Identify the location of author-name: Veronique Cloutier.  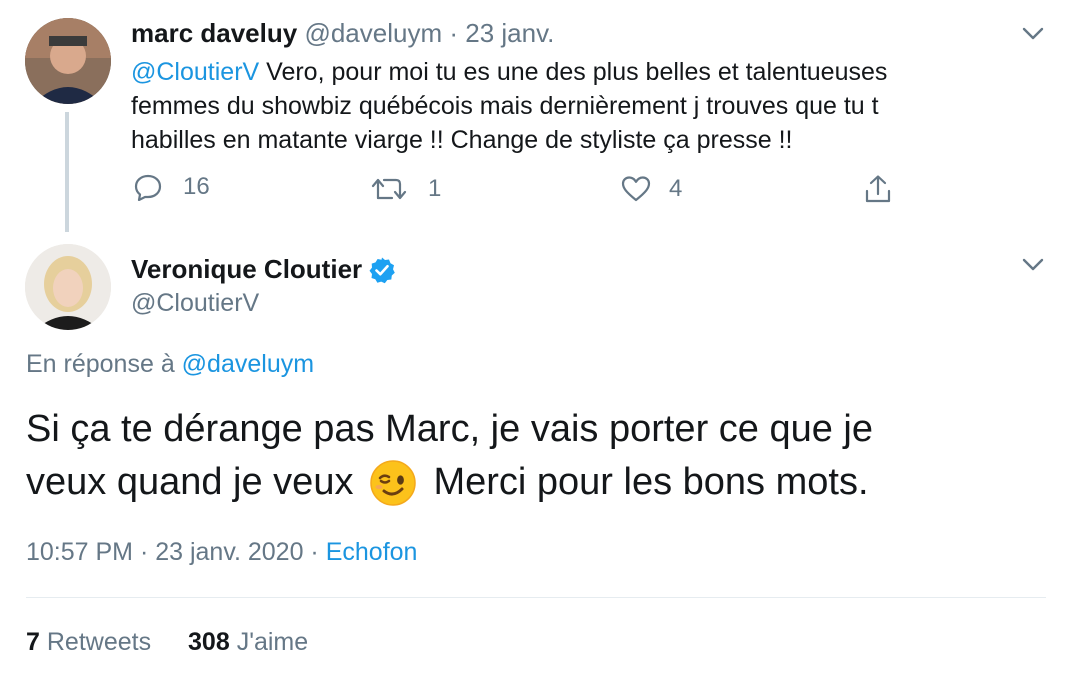
(246, 269).